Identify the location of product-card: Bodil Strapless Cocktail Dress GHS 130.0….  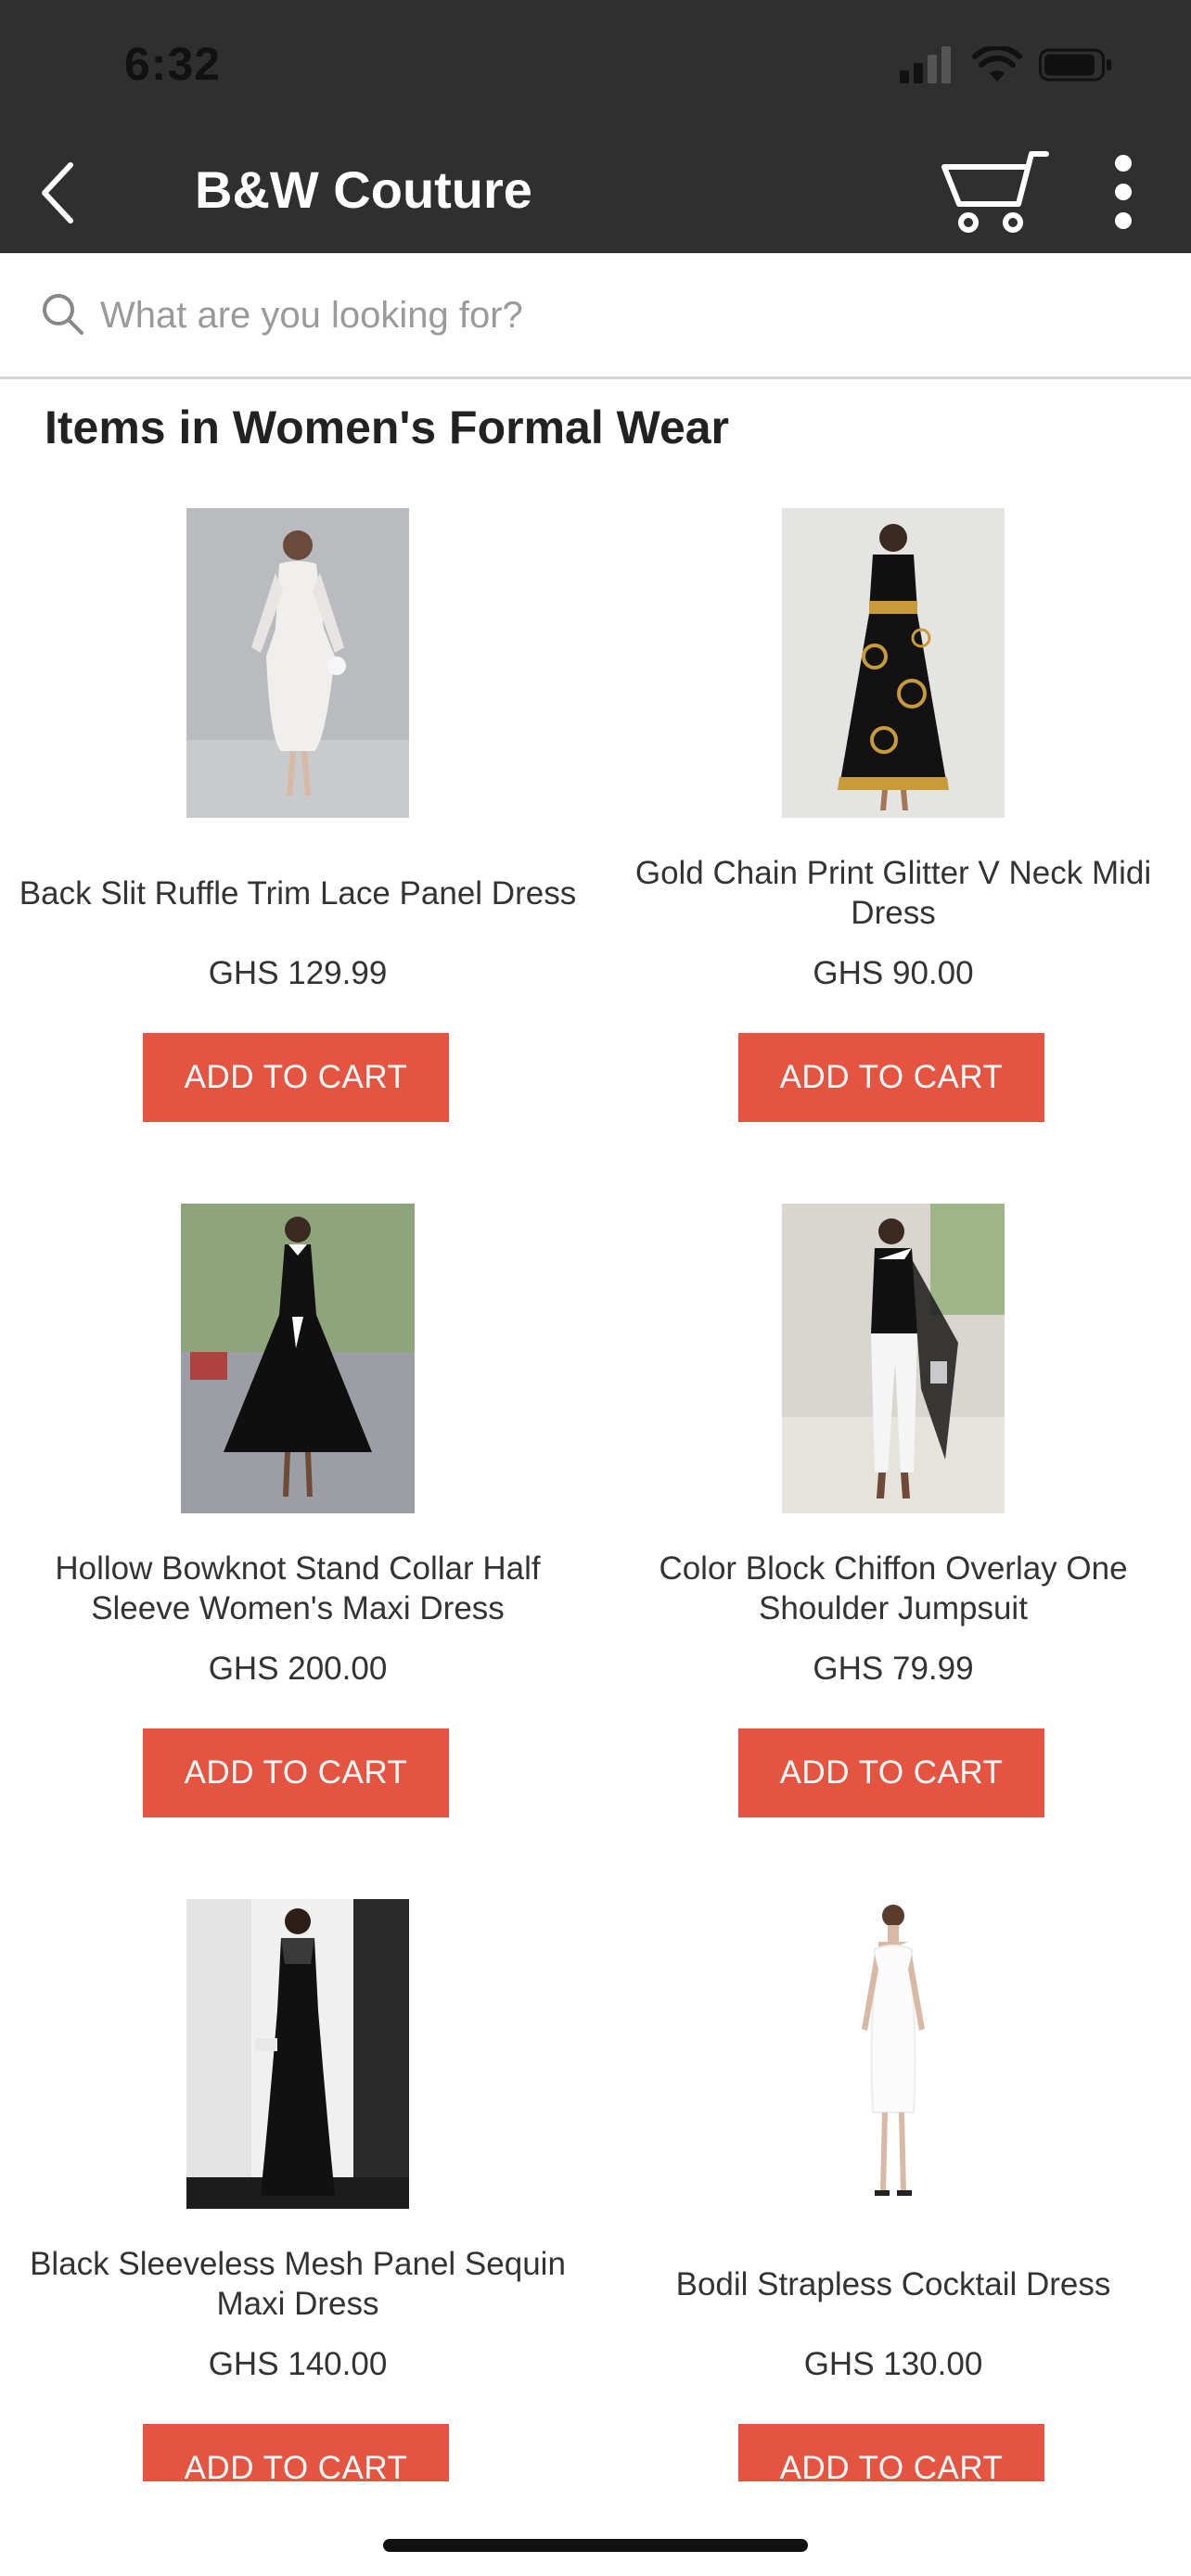
(894, 2233).